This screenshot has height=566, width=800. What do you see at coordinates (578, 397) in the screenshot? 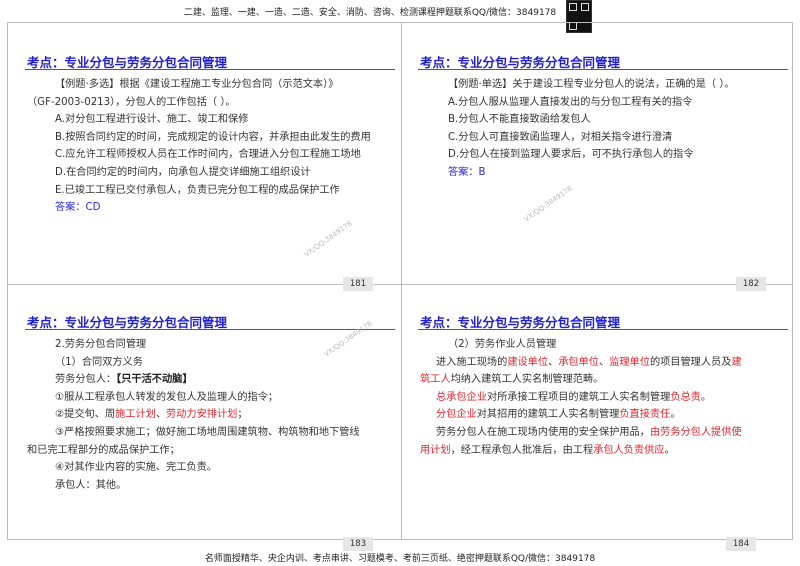
I see `text-segment: 对所承接工程项目的建筑工人实名制管理` at bounding box center [578, 397].